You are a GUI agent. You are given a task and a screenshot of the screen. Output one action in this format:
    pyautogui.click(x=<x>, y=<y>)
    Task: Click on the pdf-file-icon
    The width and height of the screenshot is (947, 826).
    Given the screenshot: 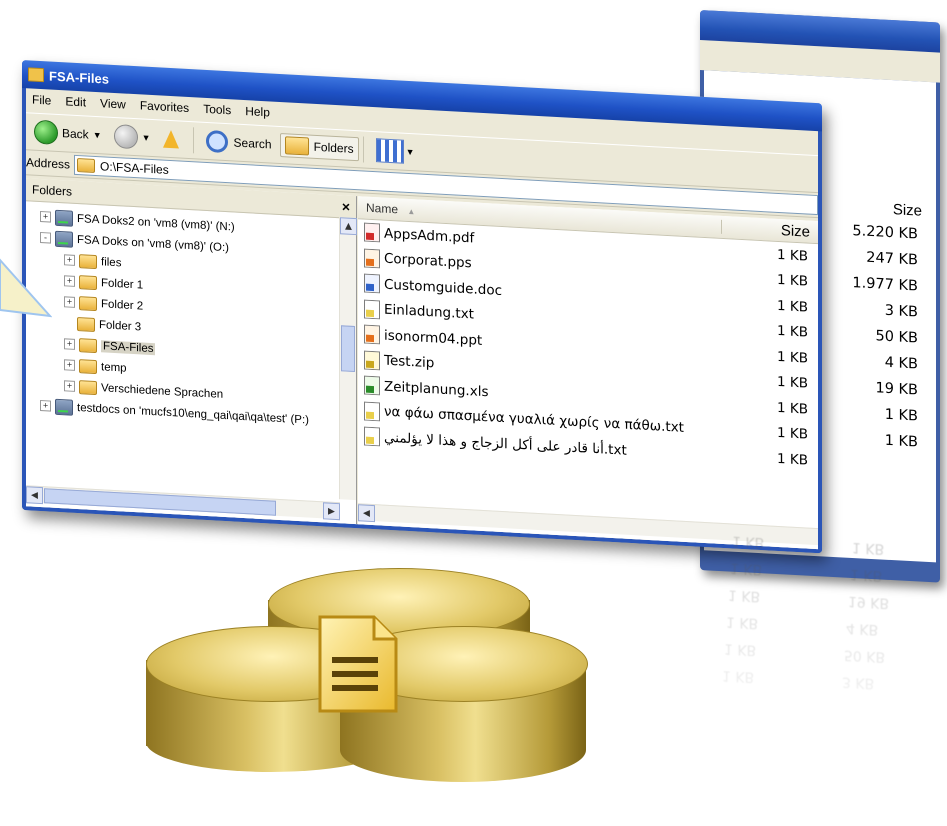 What is the action you would take?
    pyautogui.click(x=372, y=232)
    